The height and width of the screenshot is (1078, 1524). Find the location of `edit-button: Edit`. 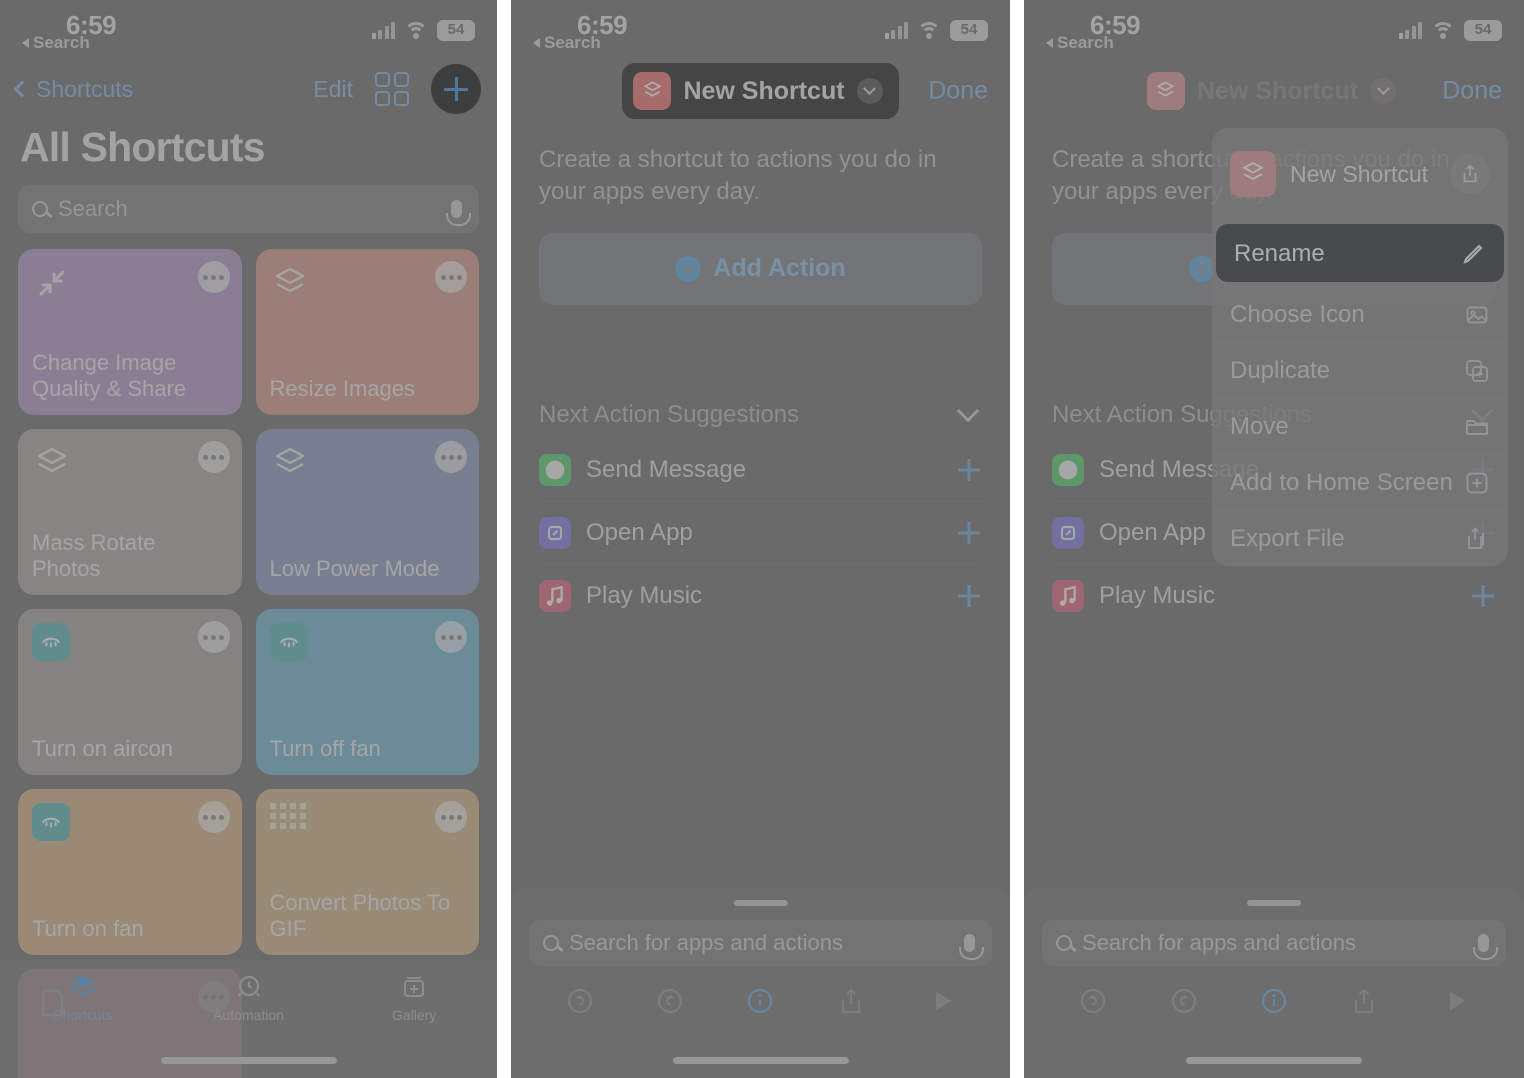

edit-button: Edit is located at coordinates (333, 89).